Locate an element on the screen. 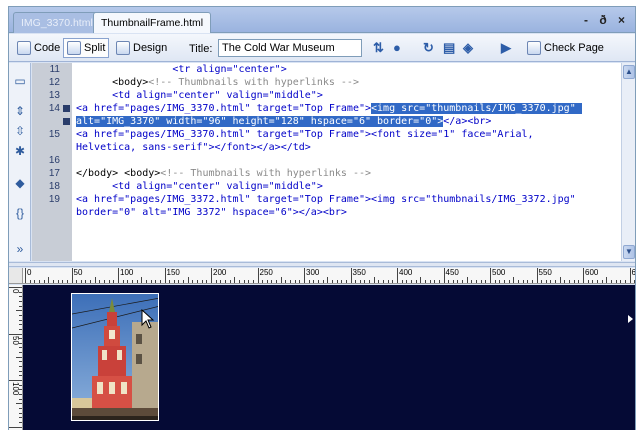  view-options-icon: ▤ is located at coordinates (449, 48).